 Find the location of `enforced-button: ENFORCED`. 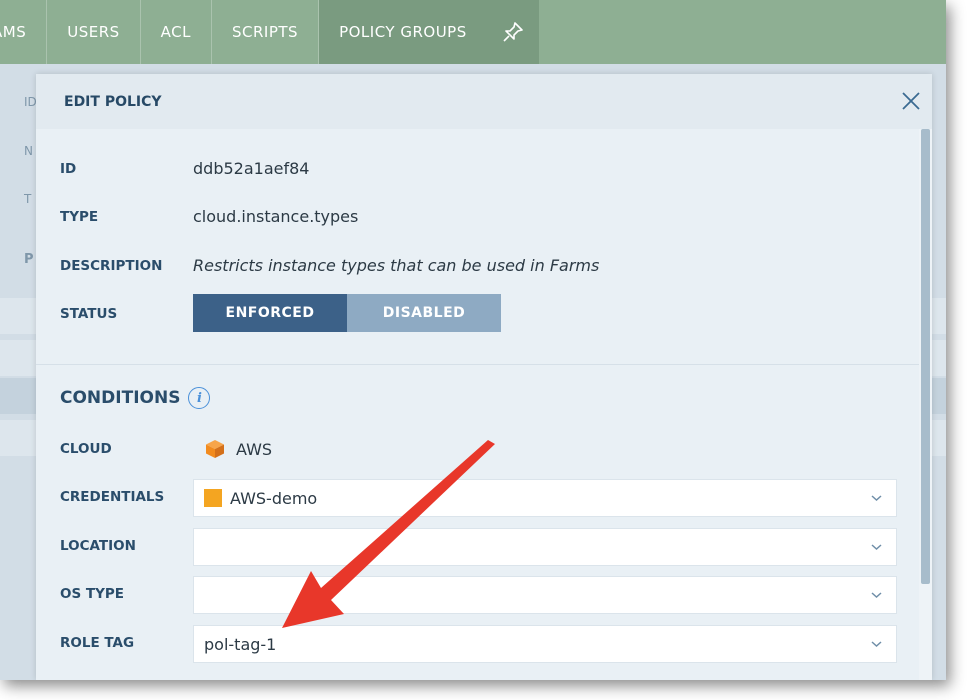

enforced-button: ENFORCED is located at coordinates (270, 313).